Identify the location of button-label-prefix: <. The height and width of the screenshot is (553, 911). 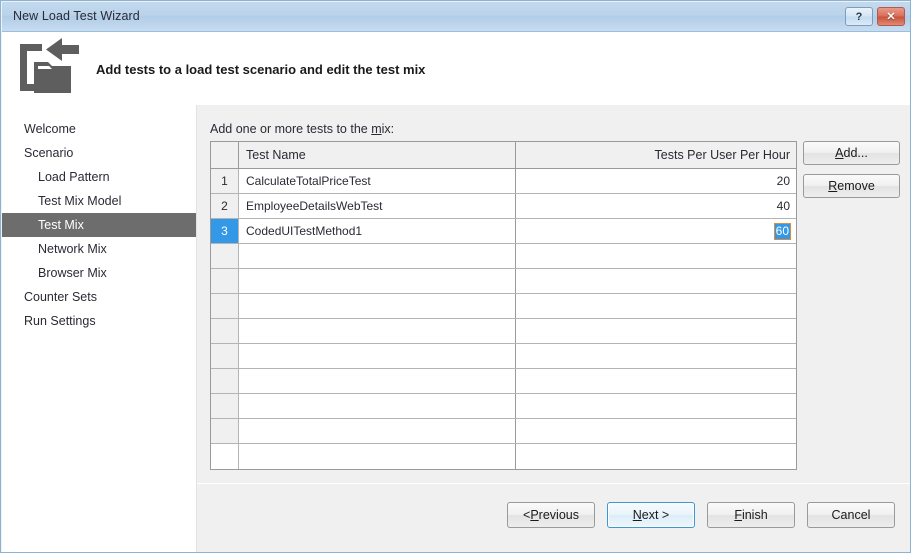
(527, 515).